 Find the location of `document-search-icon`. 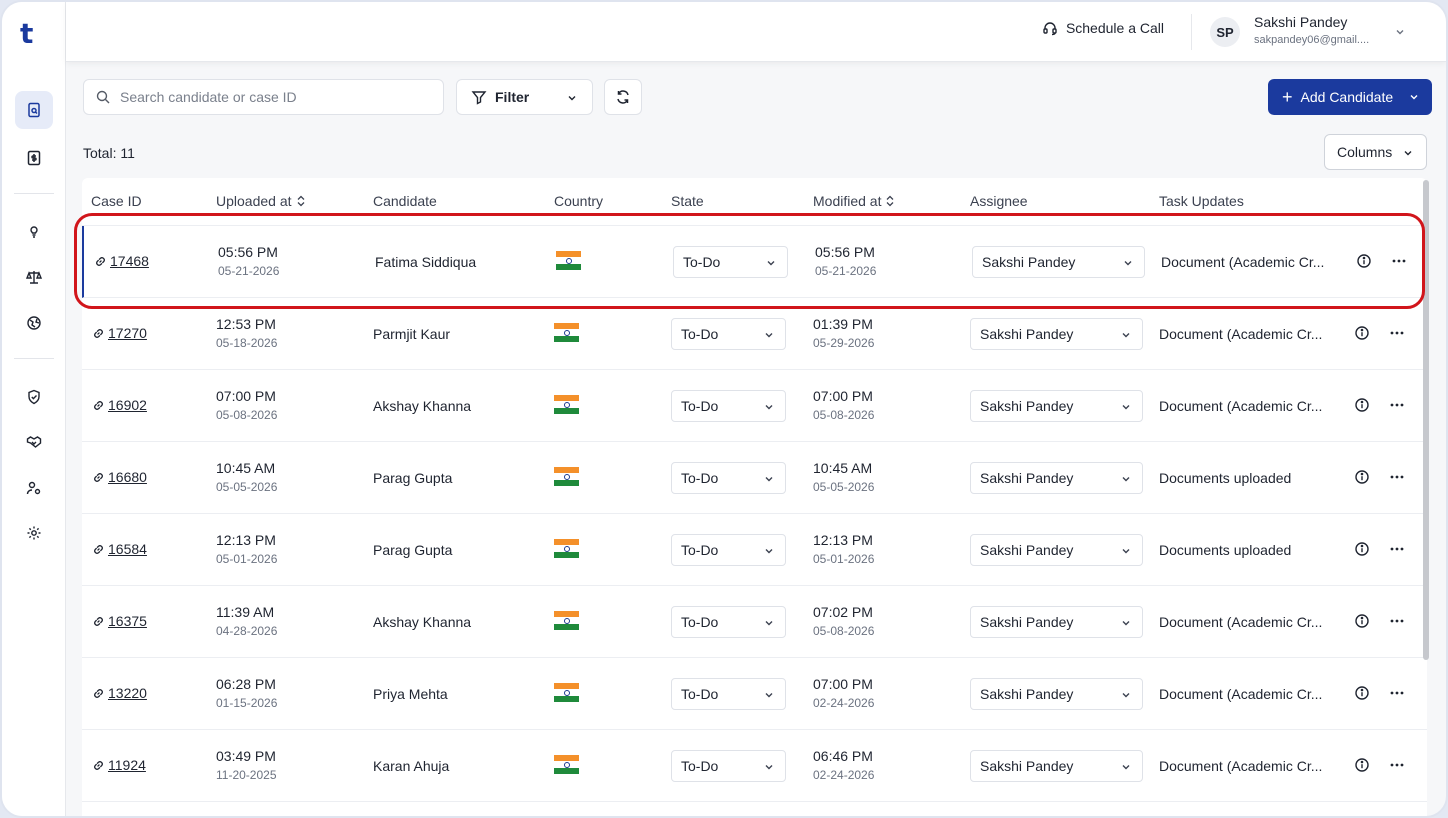

document-search-icon is located at coordinates (34, 110).